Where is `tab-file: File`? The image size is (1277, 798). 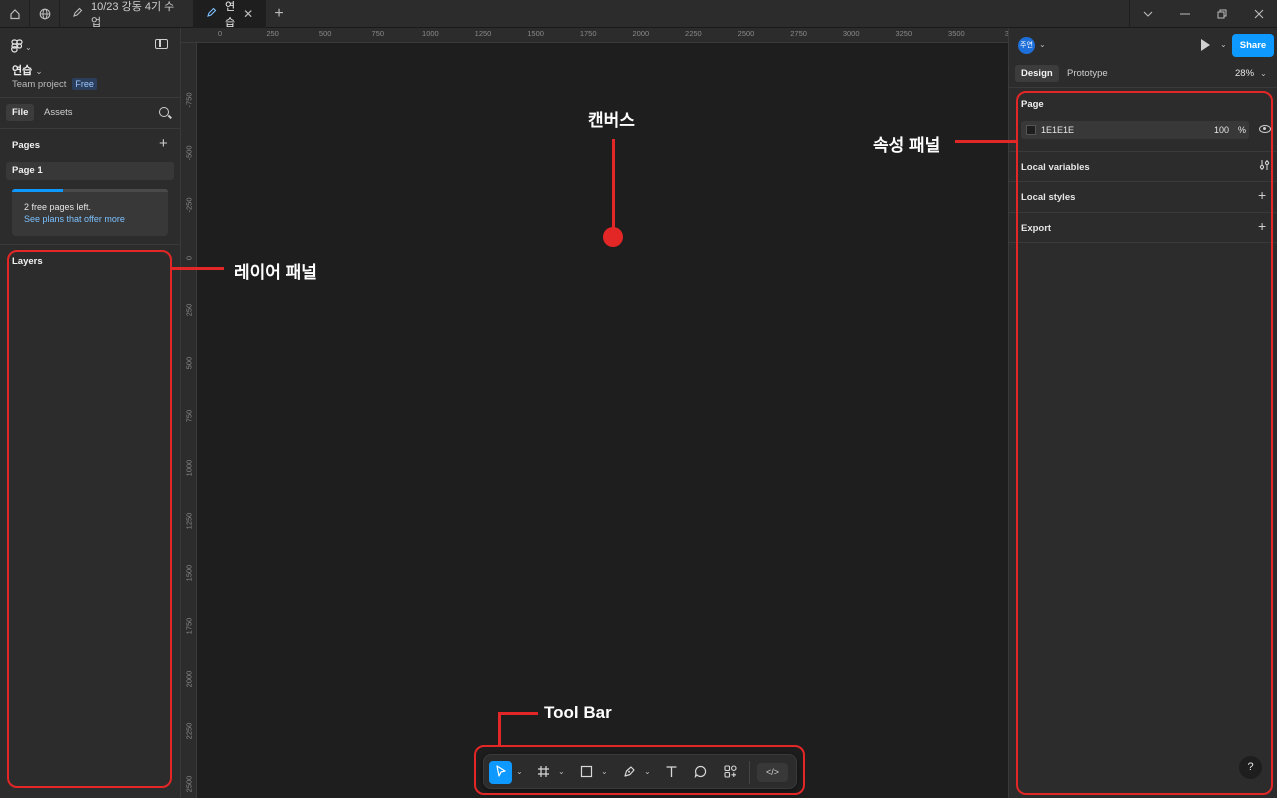
tab-file: File is located at coordinates (20, 112).